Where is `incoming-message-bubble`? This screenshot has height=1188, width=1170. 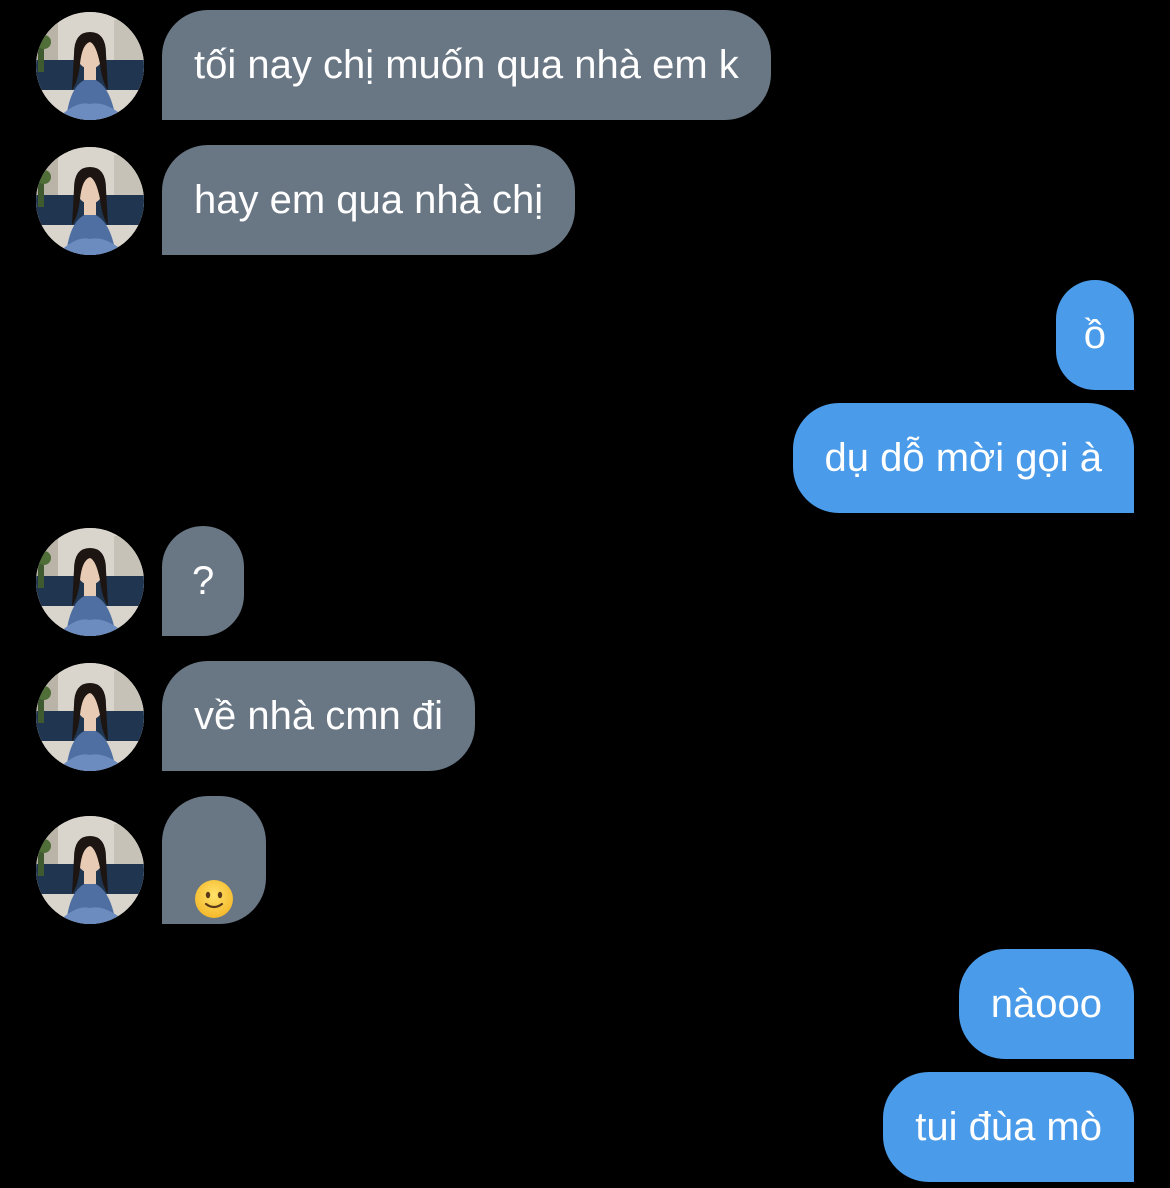 incoming-message-bubble is located at coordinates (214, 860).